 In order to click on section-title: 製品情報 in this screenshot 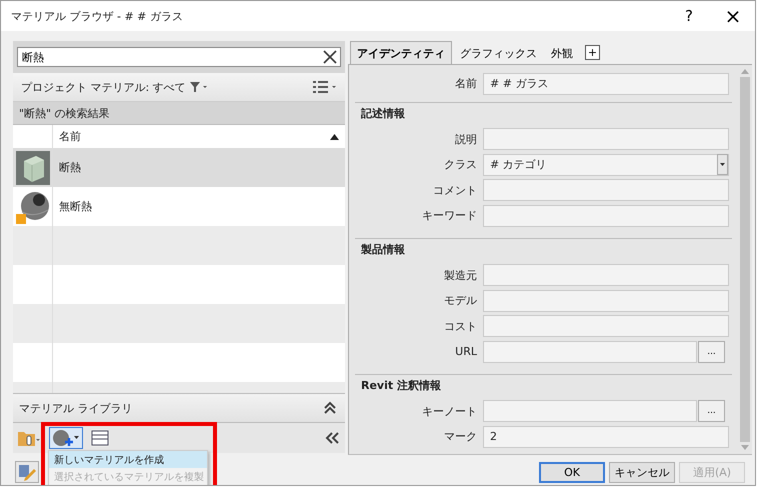, I will do `click(383, 250)`.